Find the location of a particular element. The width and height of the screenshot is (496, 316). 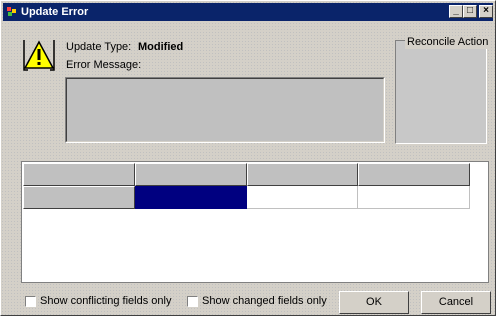

reconcile-action-title: Reconcile Action is located at coordinates (448, 42).